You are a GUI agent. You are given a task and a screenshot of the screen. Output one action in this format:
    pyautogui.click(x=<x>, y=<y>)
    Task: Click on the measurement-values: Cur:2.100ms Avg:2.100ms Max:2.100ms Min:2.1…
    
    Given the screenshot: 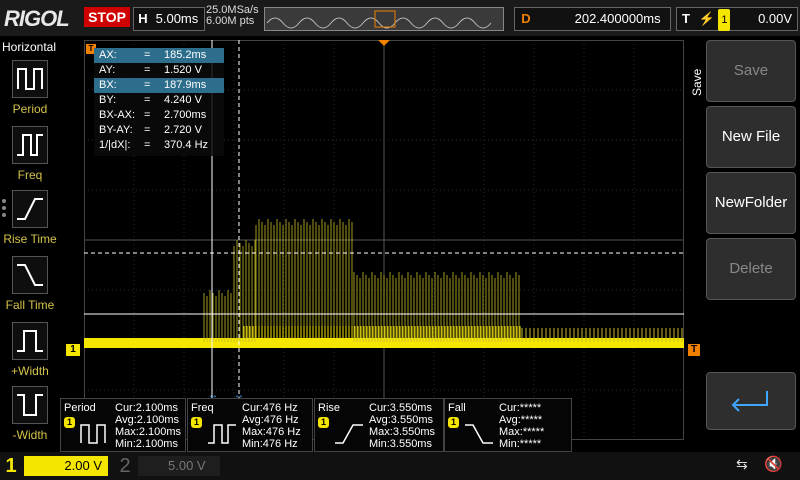 What is the action you would take?
    pyautogui.click(x=148, y=426)
    